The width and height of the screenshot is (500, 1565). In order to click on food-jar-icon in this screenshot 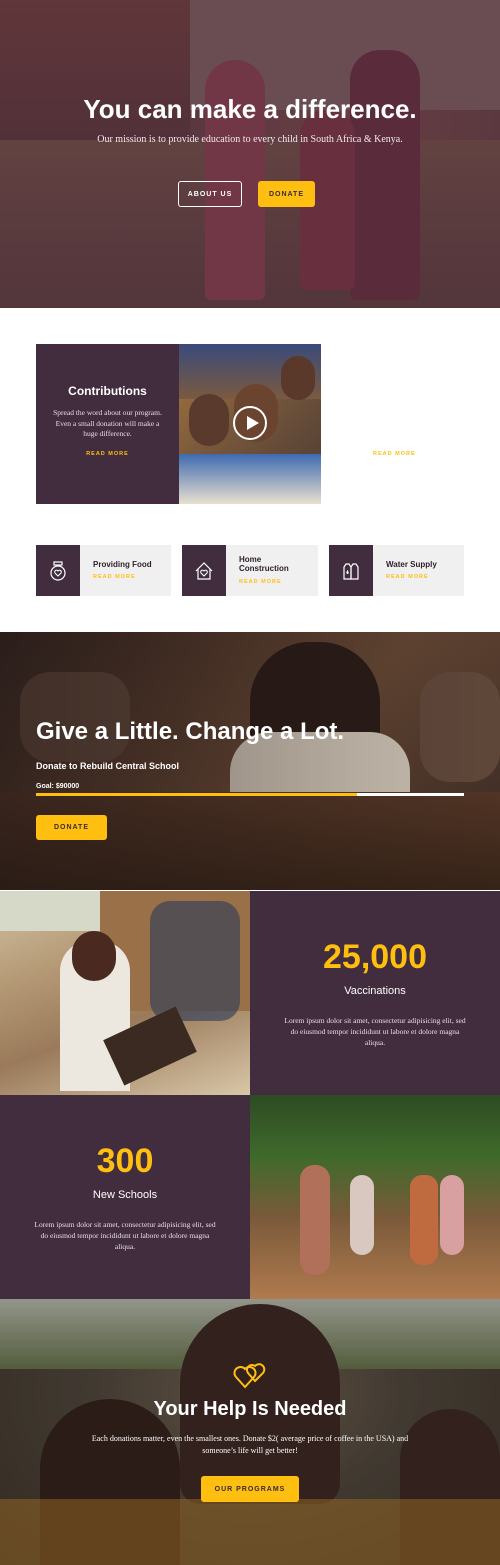, I will do `click(58, 570)`.